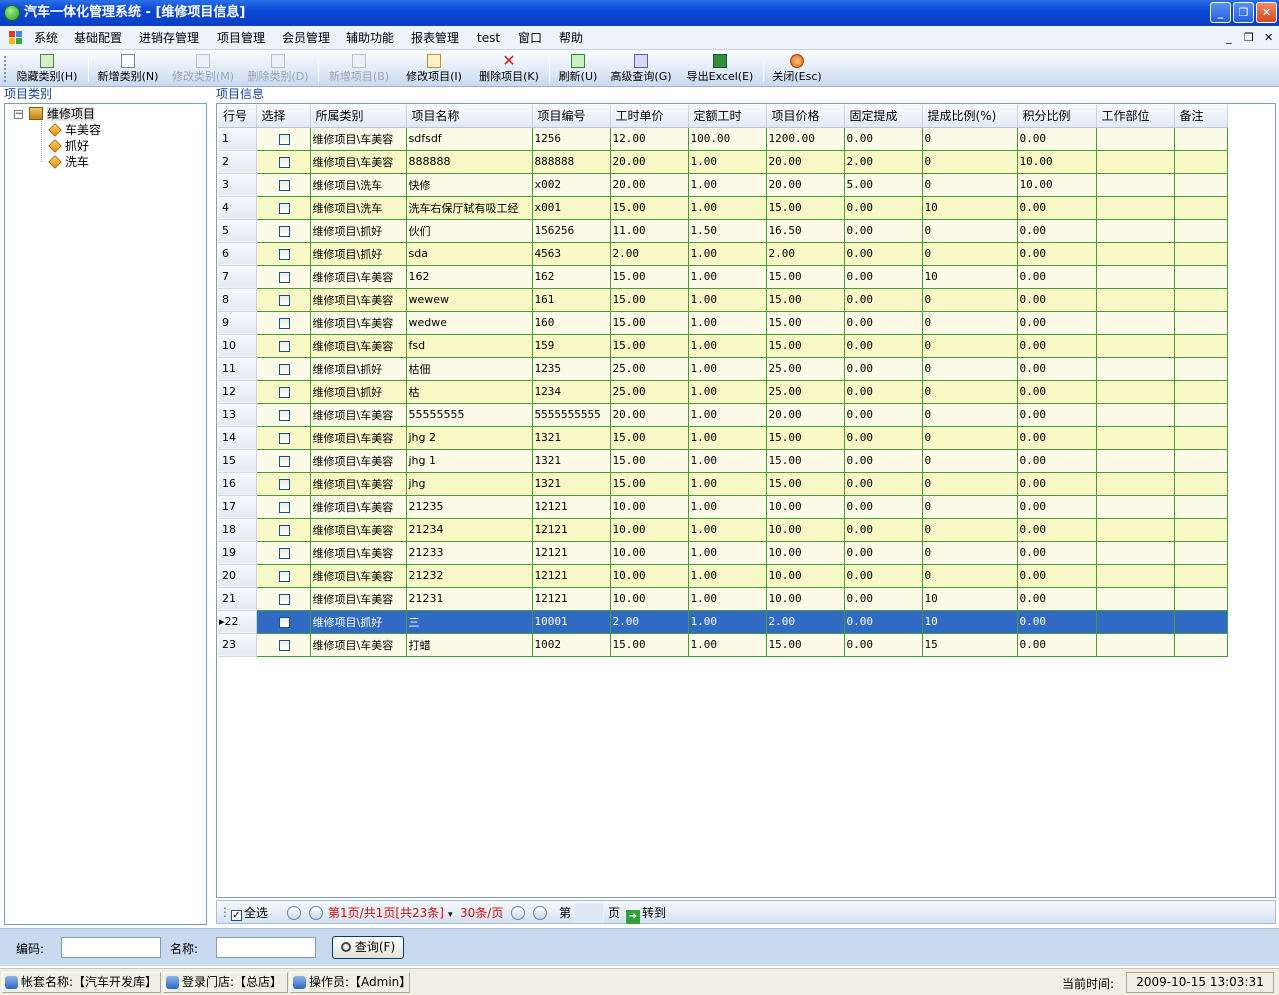  What do you see at coordinates (883, 185) in the screenshot?
I see `cell-8: 5.00` at bounding box center [883, 185].